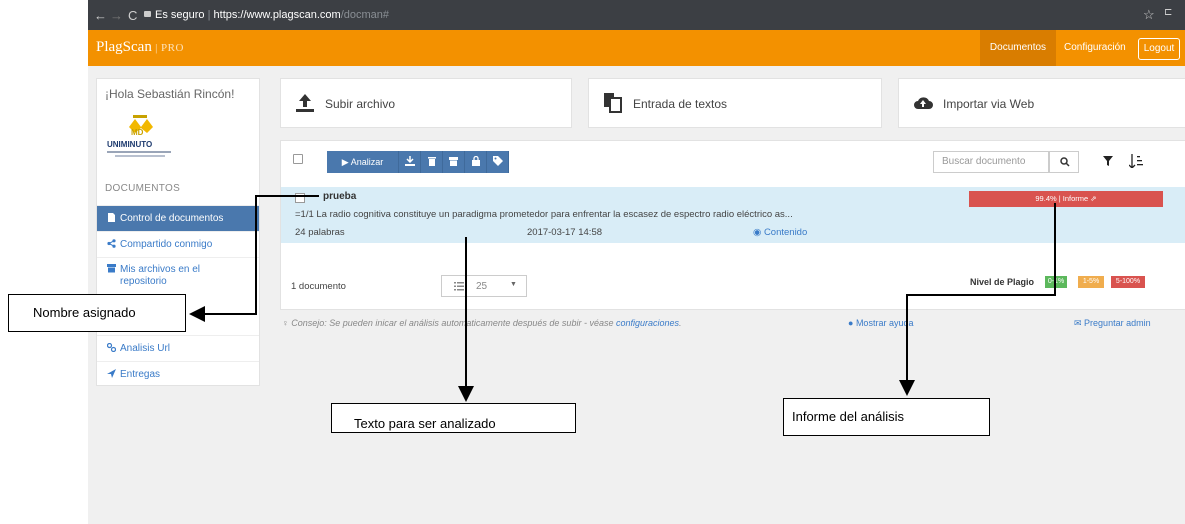 This screenshot has height=524, width=1185. What do you see at coordinates (97, 313) in the screenshot?
I see `annotation-nombre-asignado: Nombre asignado` at bounding box center [97, 313].